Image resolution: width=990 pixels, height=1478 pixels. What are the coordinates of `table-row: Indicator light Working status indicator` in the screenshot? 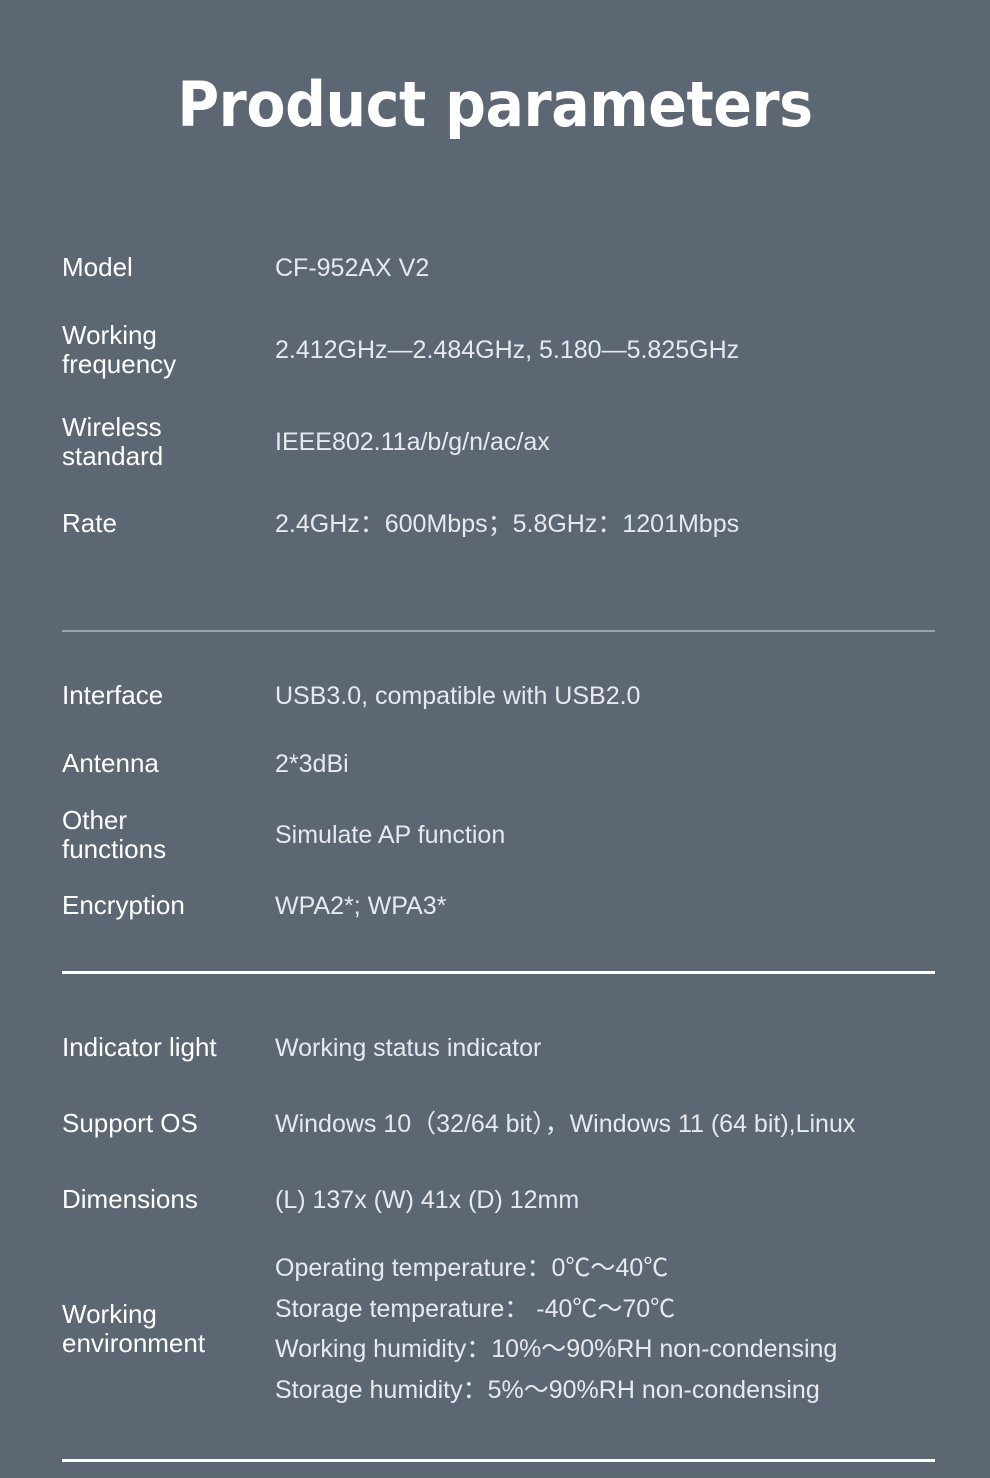 It's located at (495, 1048).